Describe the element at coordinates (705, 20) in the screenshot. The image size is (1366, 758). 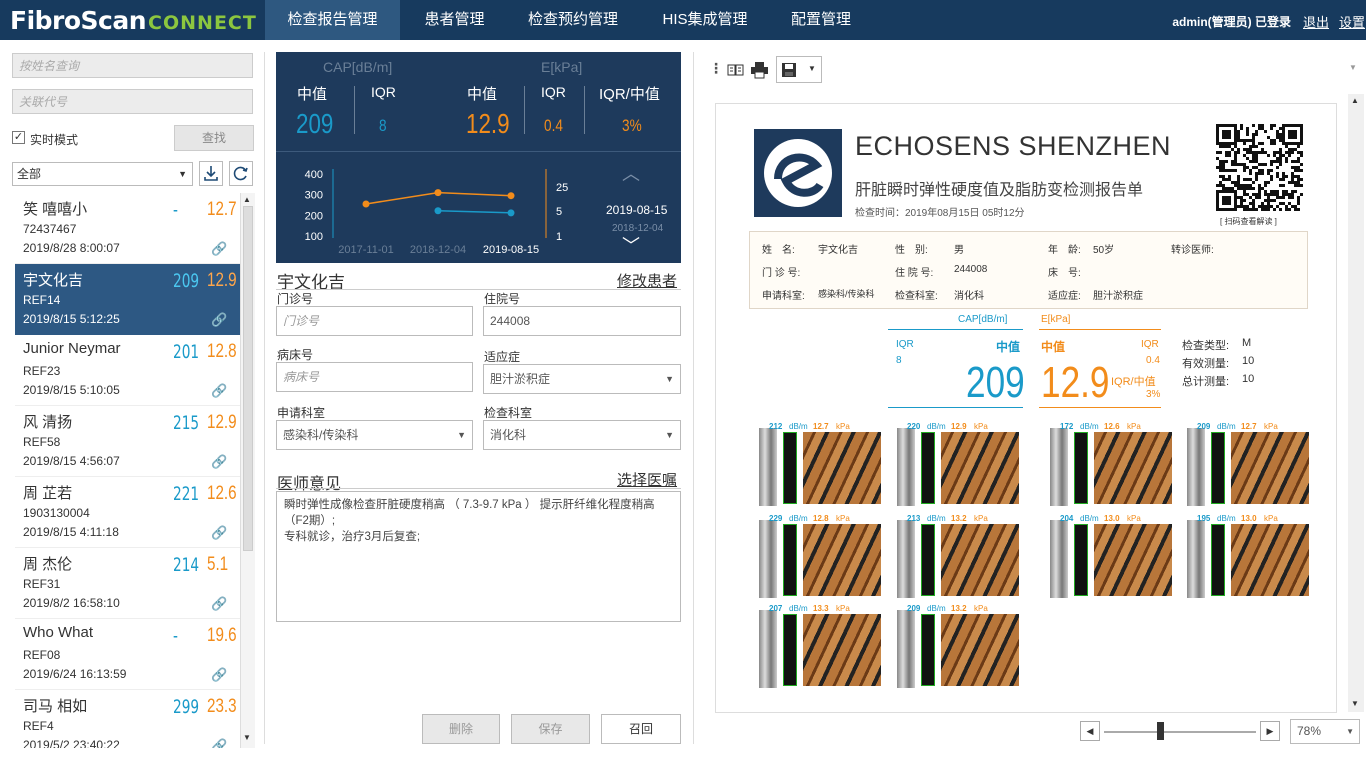
I see `nav-tab-his: HIS集成管理` at that location.